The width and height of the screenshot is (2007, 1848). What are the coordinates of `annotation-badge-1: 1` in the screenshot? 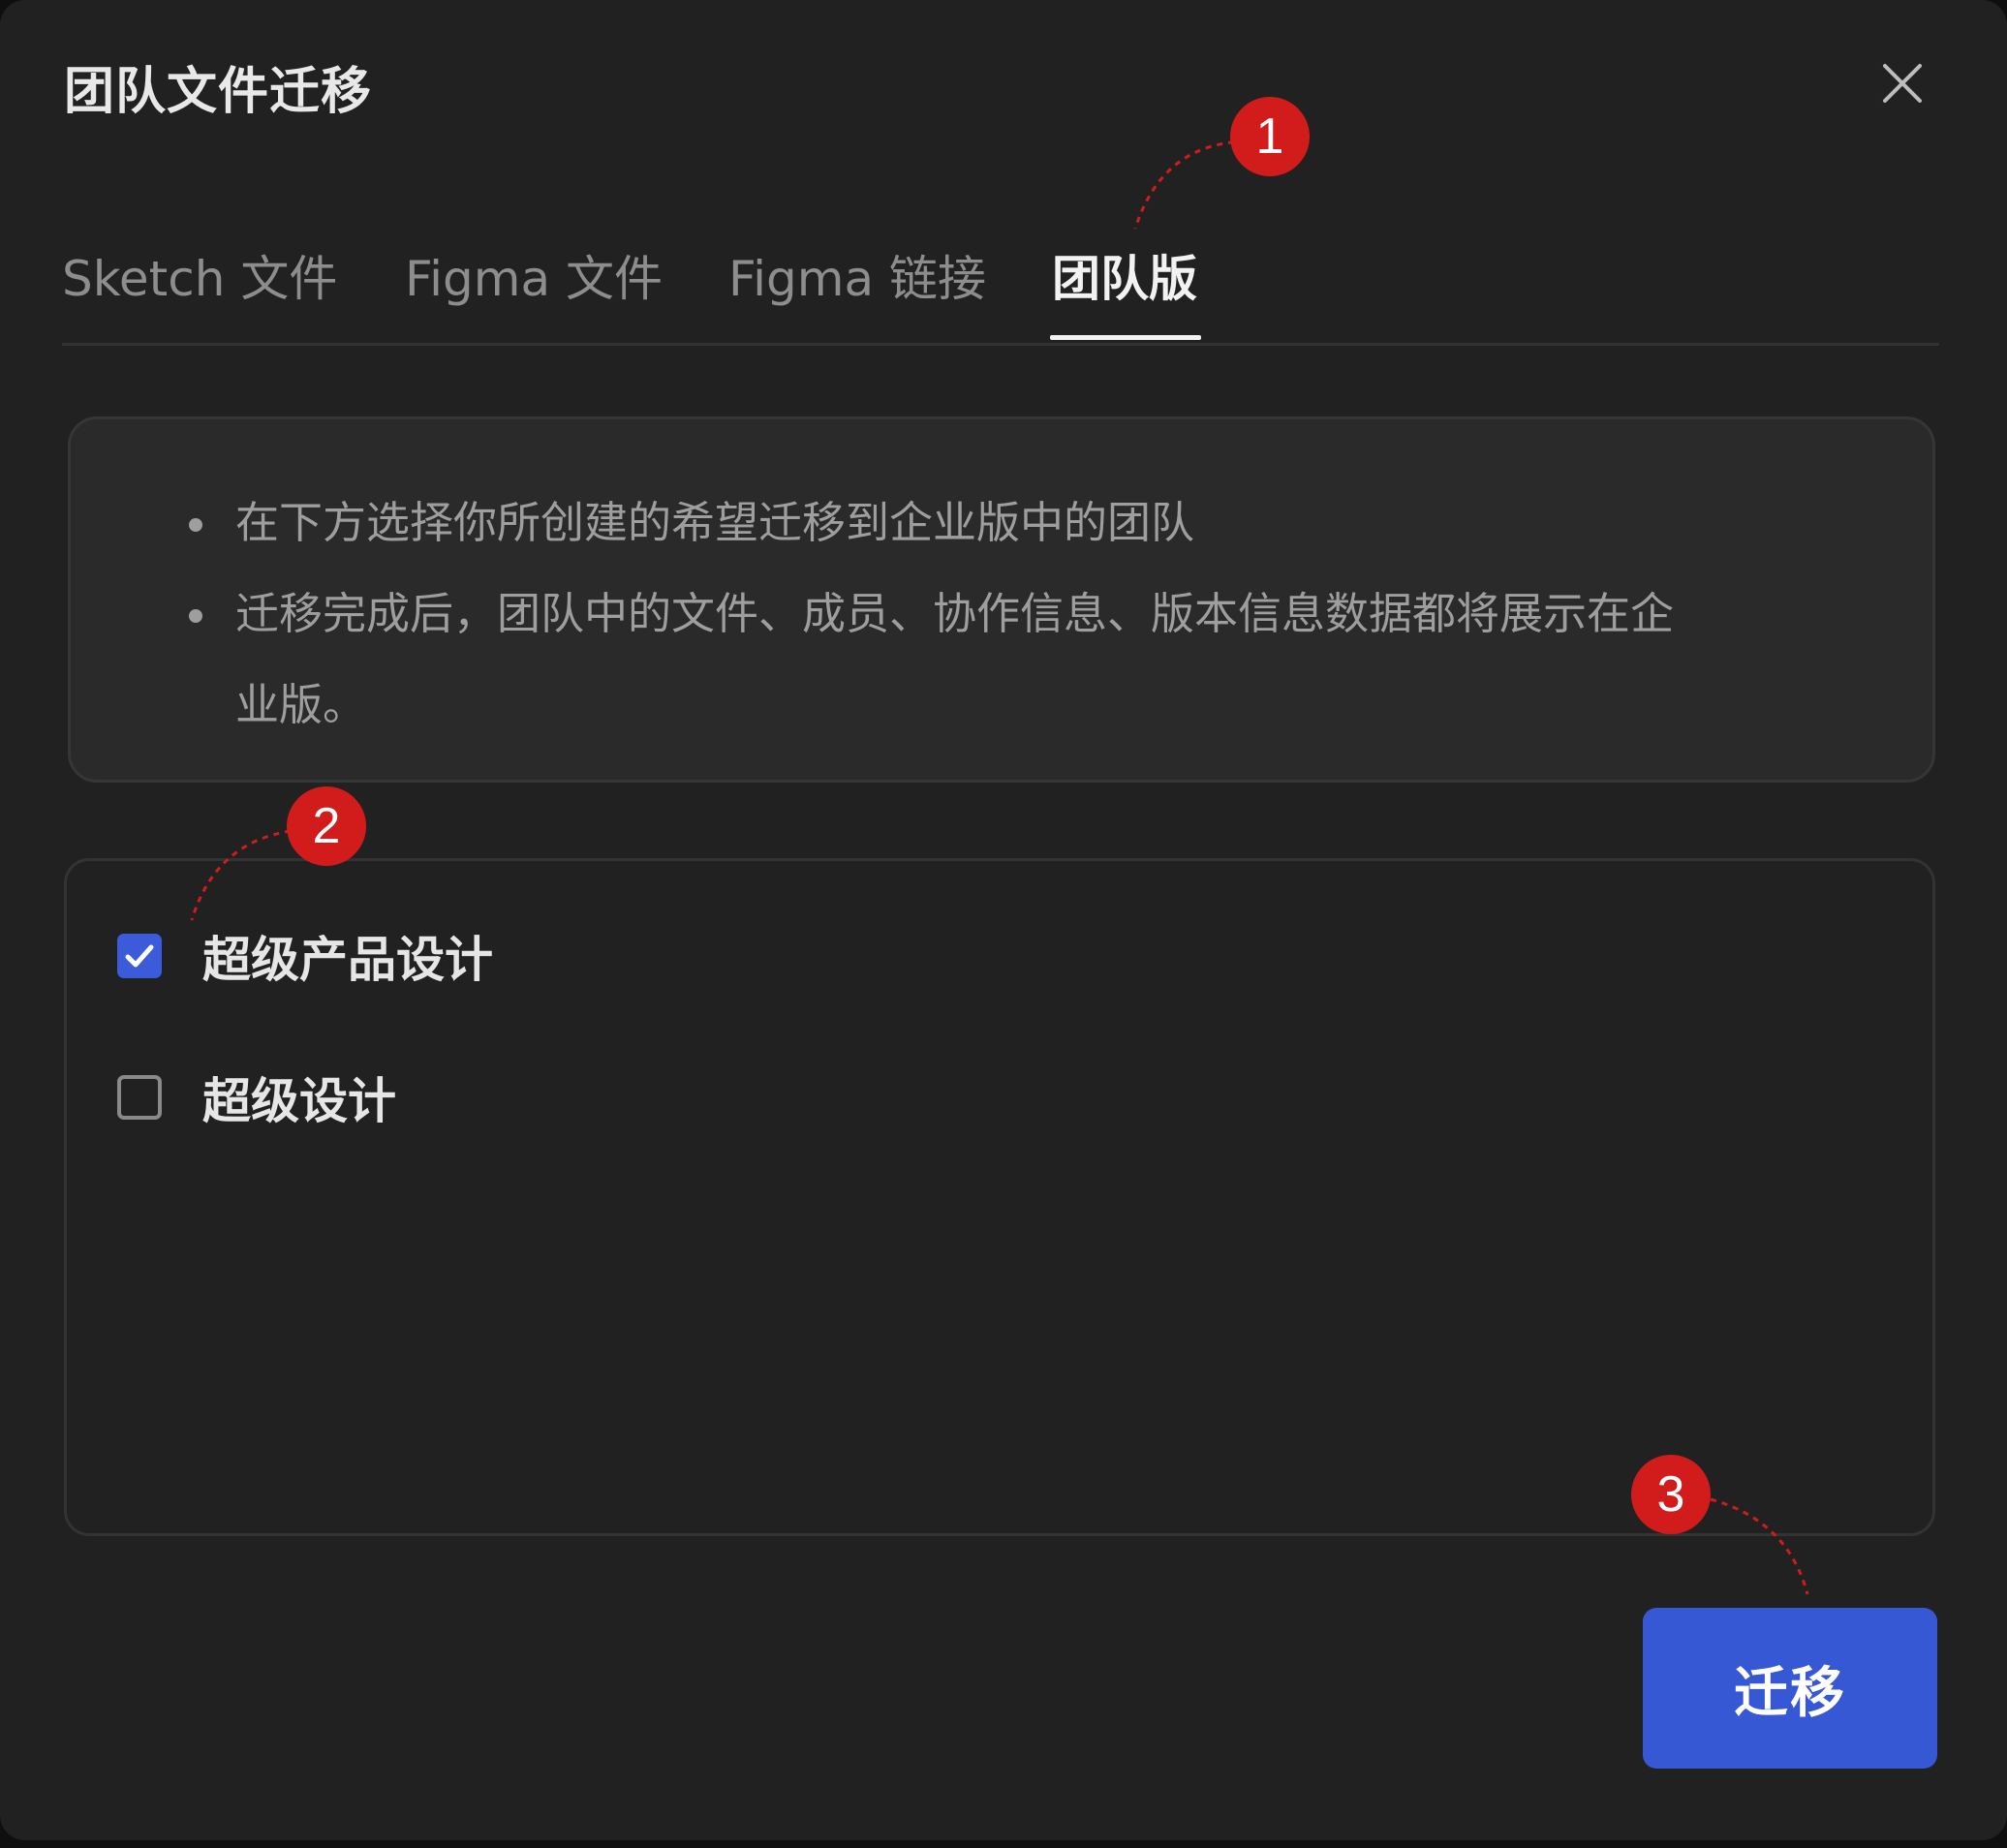 It's located at (1270, 136).